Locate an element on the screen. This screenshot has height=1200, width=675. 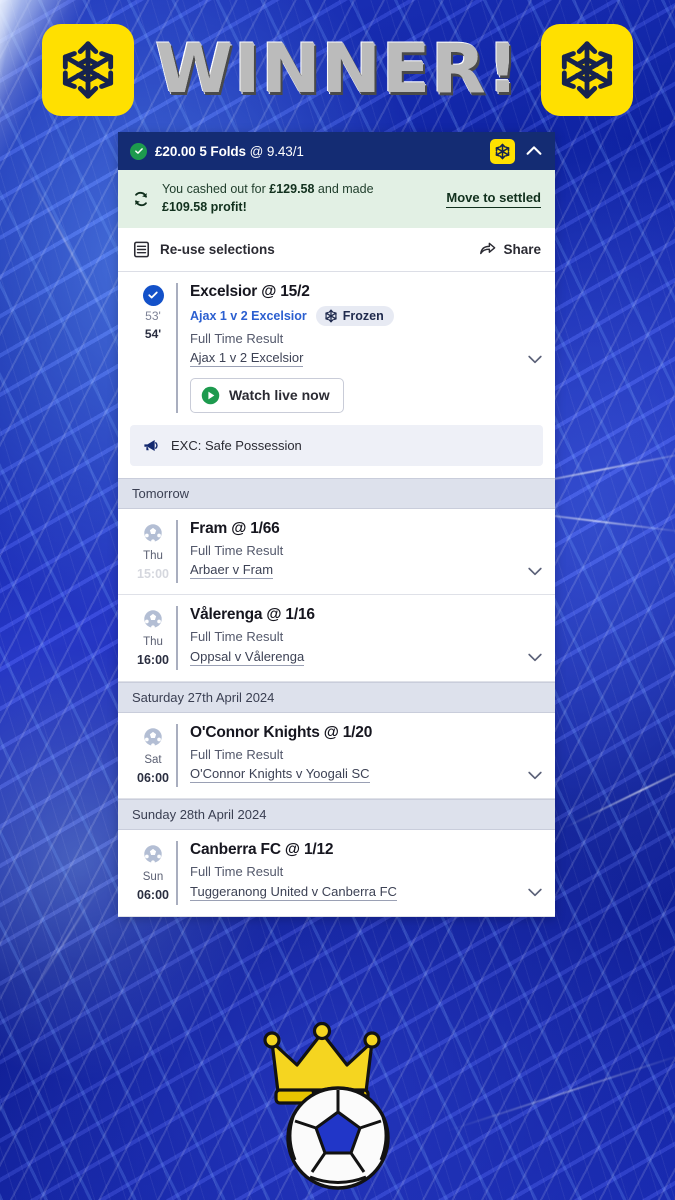
day-label: Sat is located at coordinates (153, 759).